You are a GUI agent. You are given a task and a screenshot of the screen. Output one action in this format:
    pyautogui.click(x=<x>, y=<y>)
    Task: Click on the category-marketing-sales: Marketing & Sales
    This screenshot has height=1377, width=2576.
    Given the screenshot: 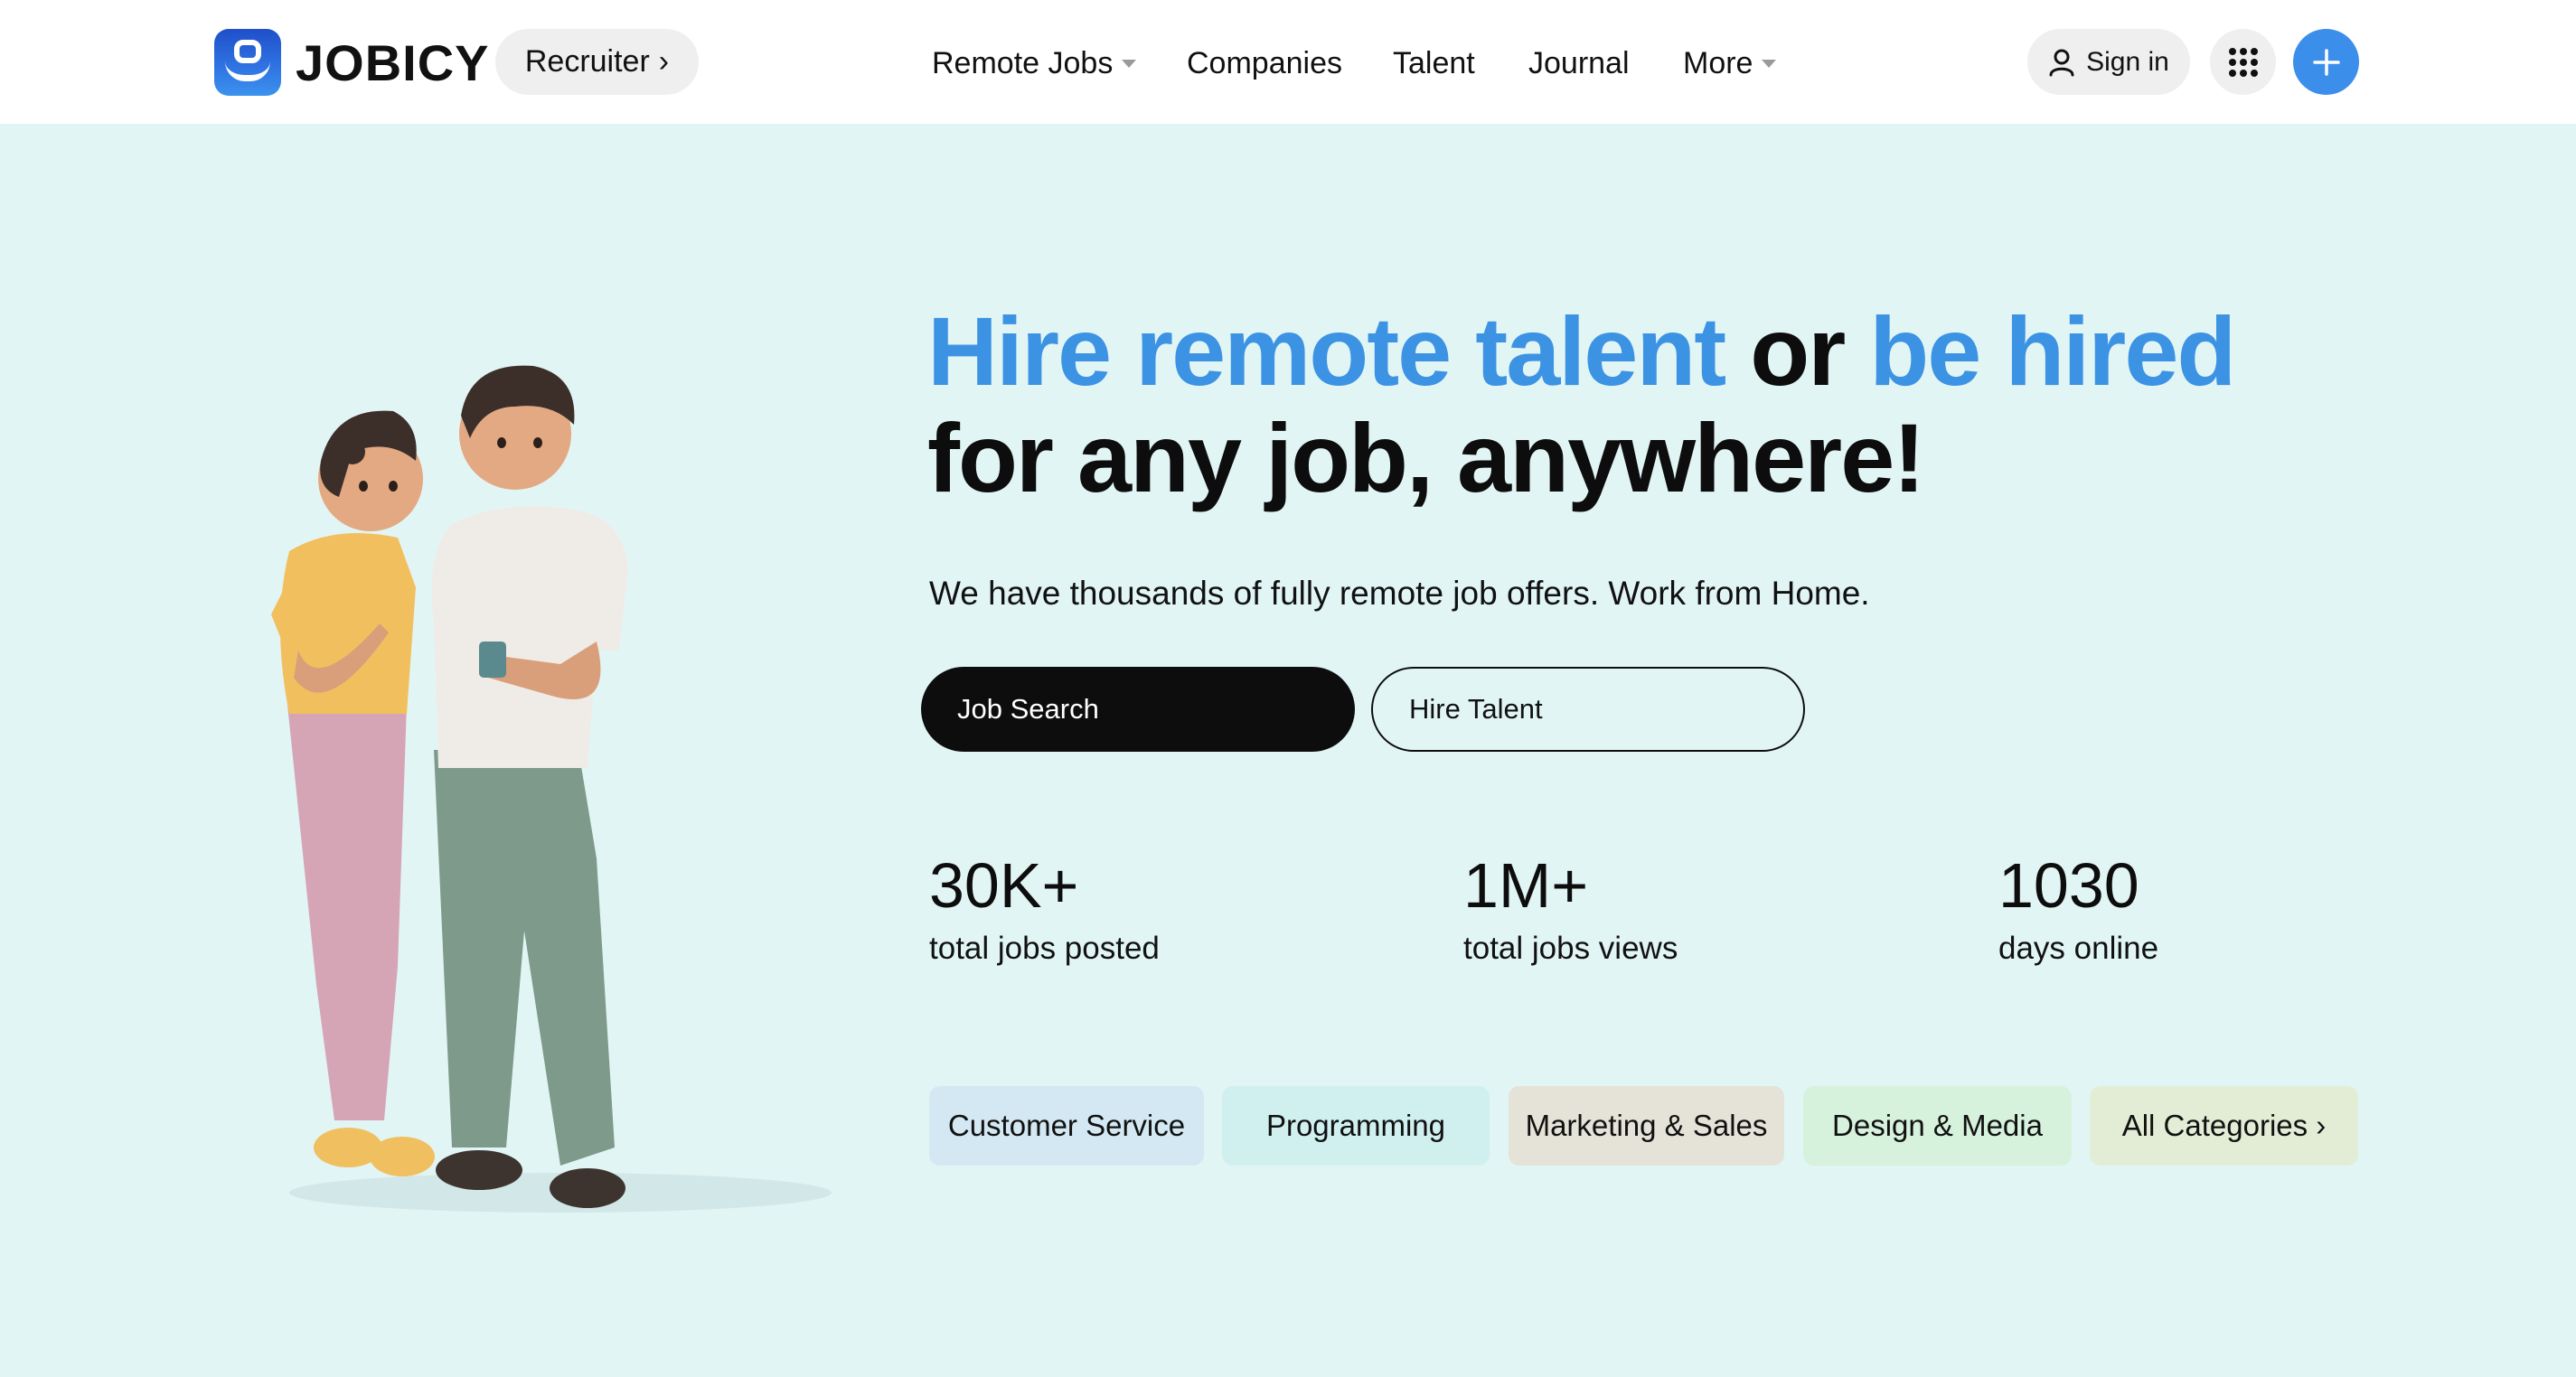 What is the action you would take?
    pyautogui.click(x=1646, y=1126)
    